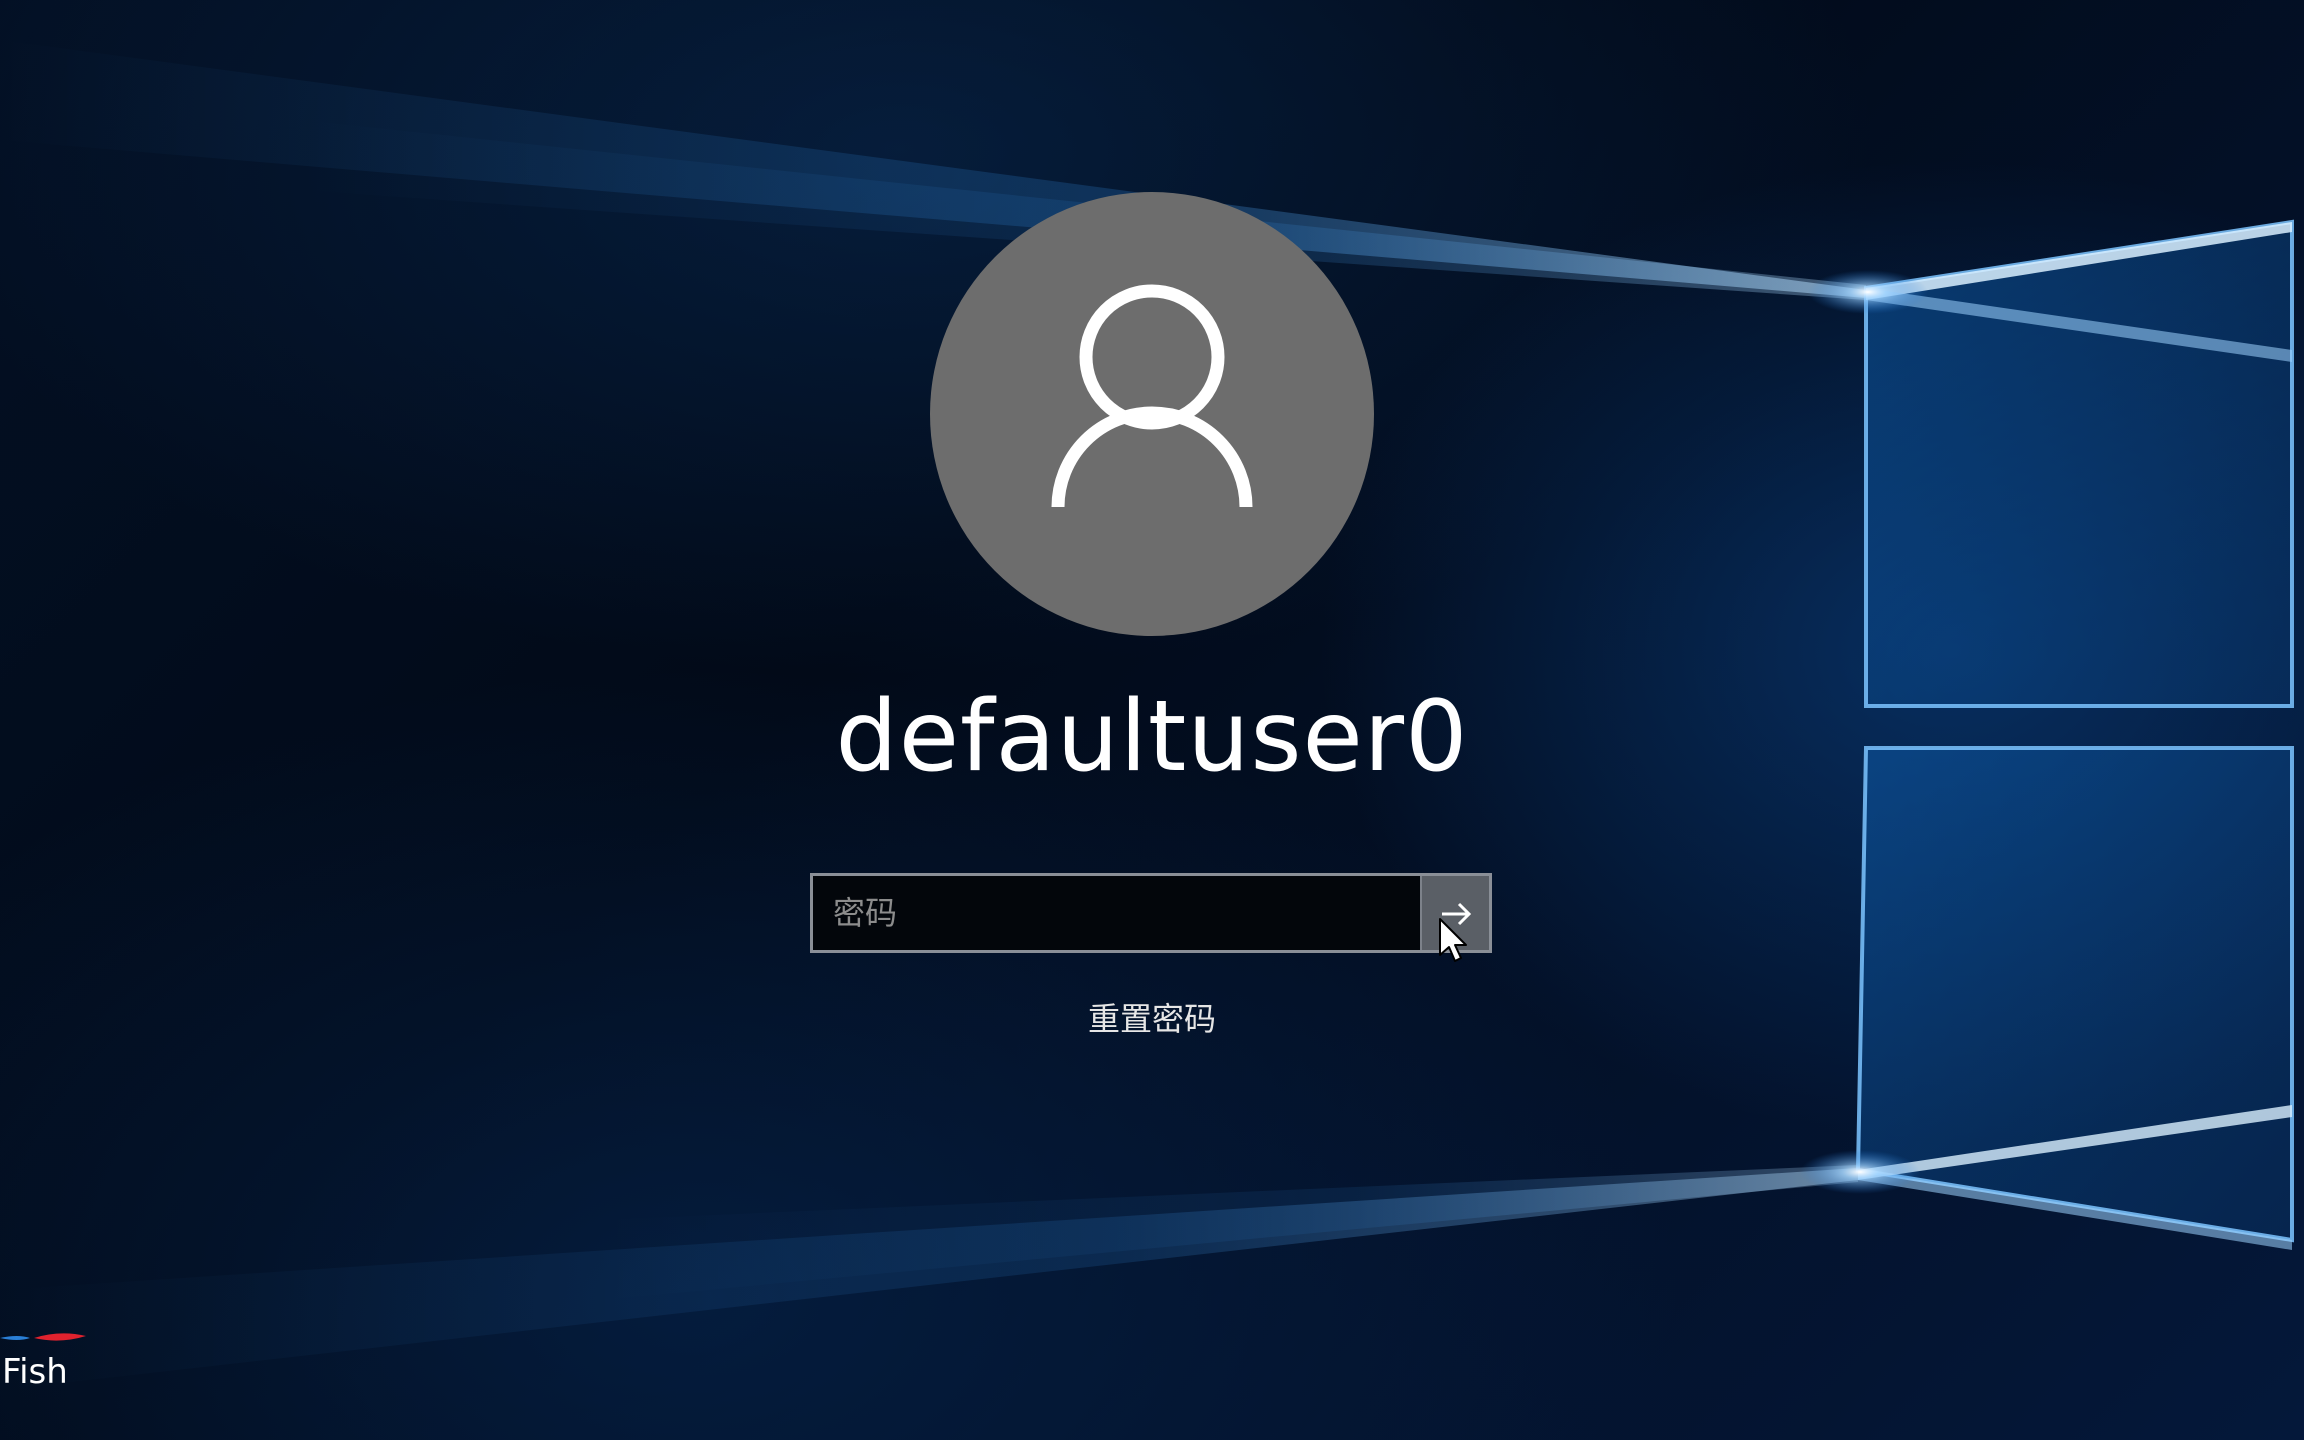 The width and height of the screenshot is (2304, 1440). Describe the element at coordinates (35, 1372) in the screenshot. I see `watermark-text: Fish` at that location.